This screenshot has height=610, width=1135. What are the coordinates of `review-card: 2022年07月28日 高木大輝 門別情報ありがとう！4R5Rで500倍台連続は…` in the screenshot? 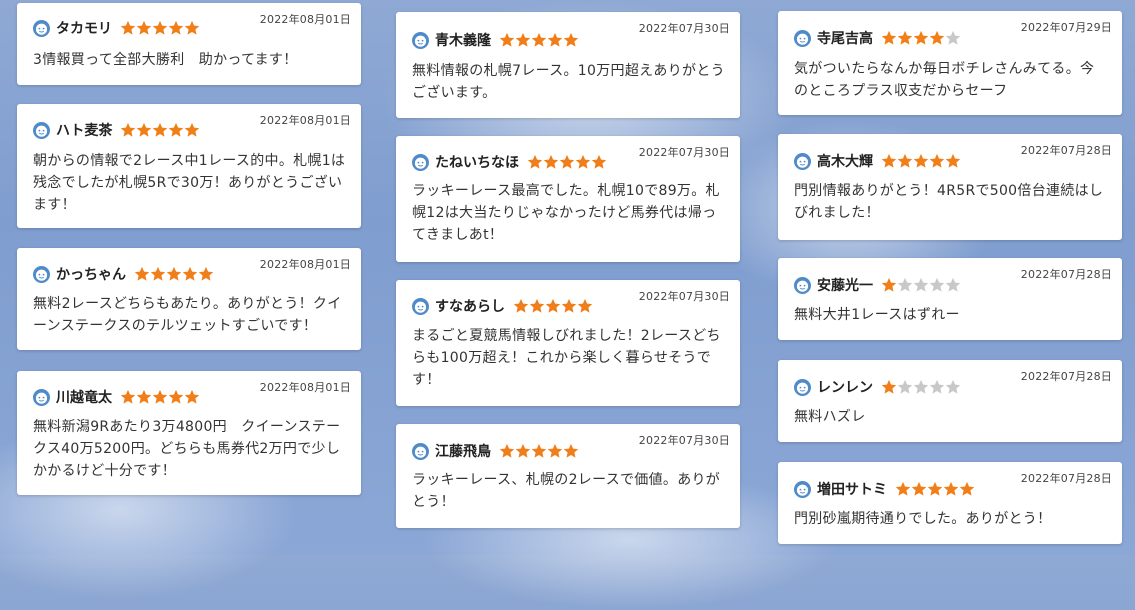 It's located at (950, 187).